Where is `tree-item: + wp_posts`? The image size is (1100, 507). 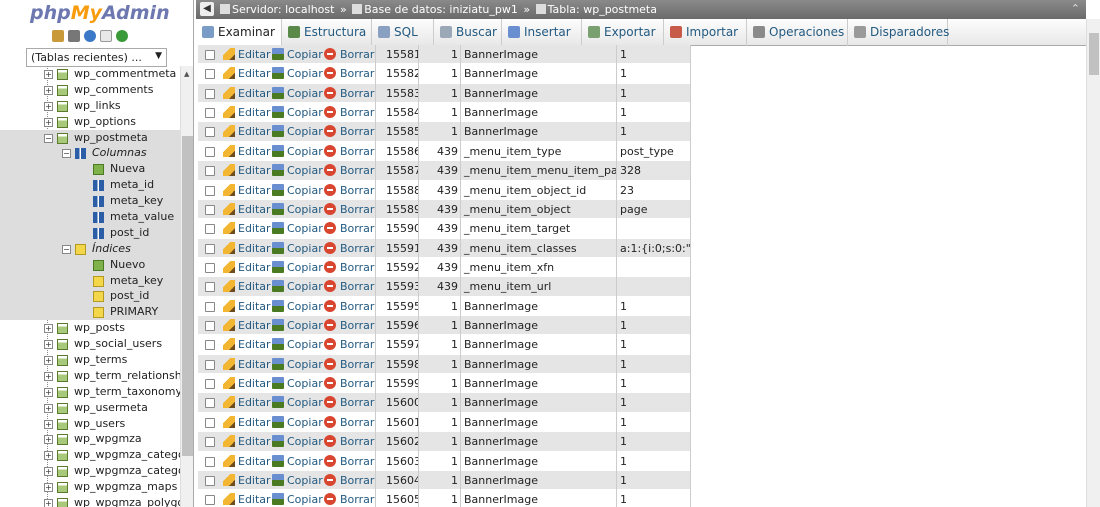 tree-item: + wp_posts is located at coordinates (90, 328).